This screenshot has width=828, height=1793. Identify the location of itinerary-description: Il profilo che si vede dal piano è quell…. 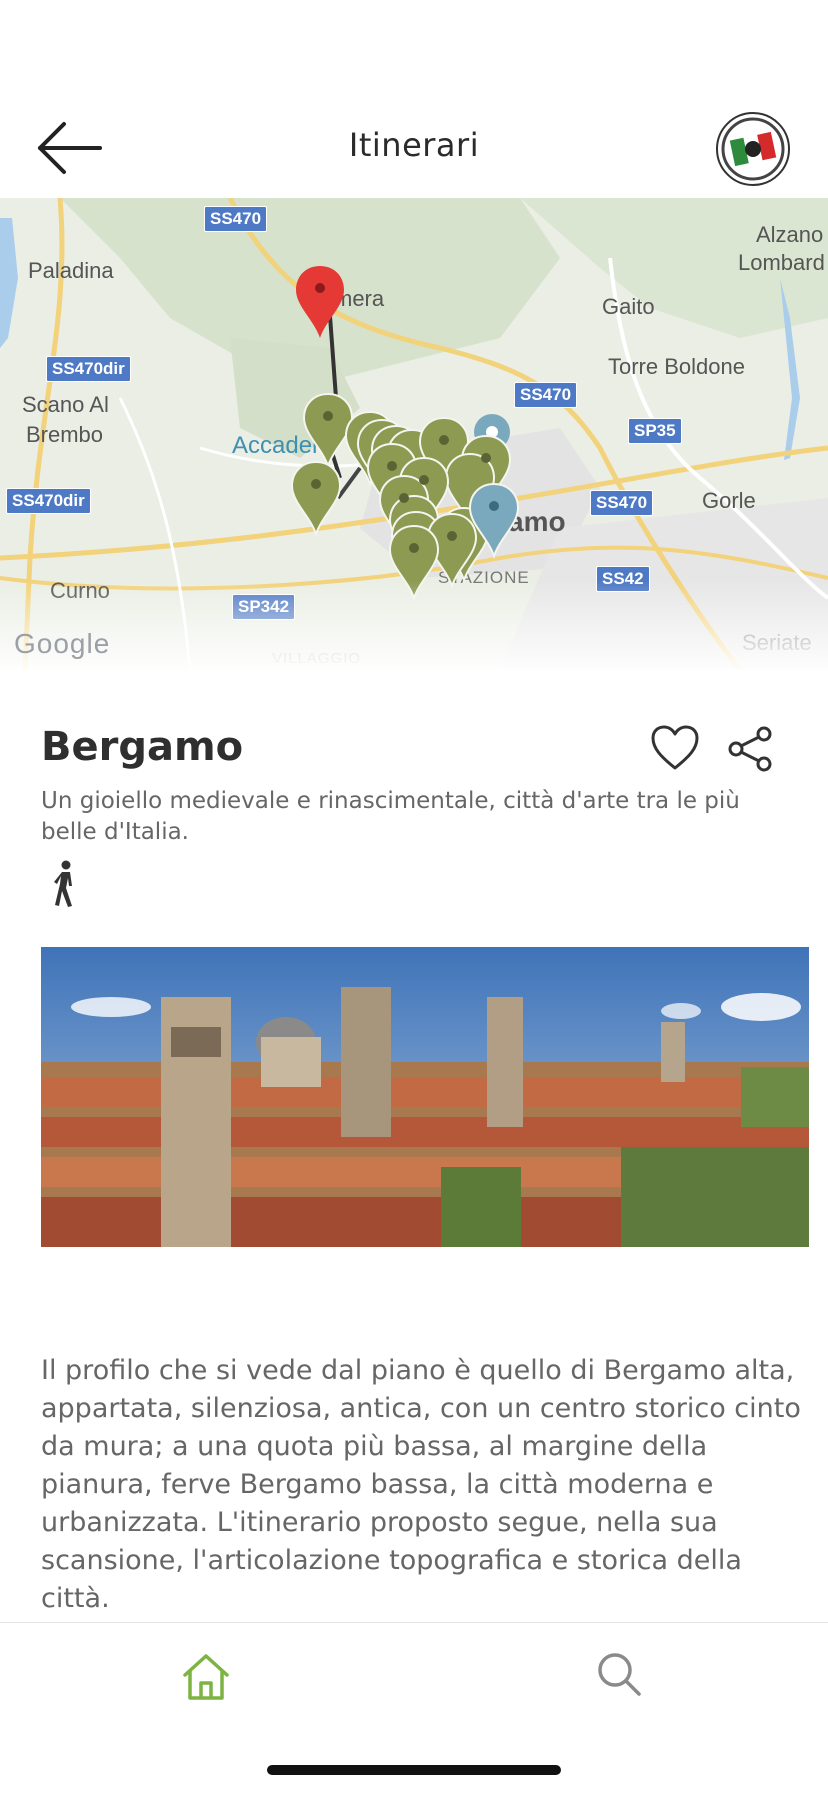
(421, 1484).